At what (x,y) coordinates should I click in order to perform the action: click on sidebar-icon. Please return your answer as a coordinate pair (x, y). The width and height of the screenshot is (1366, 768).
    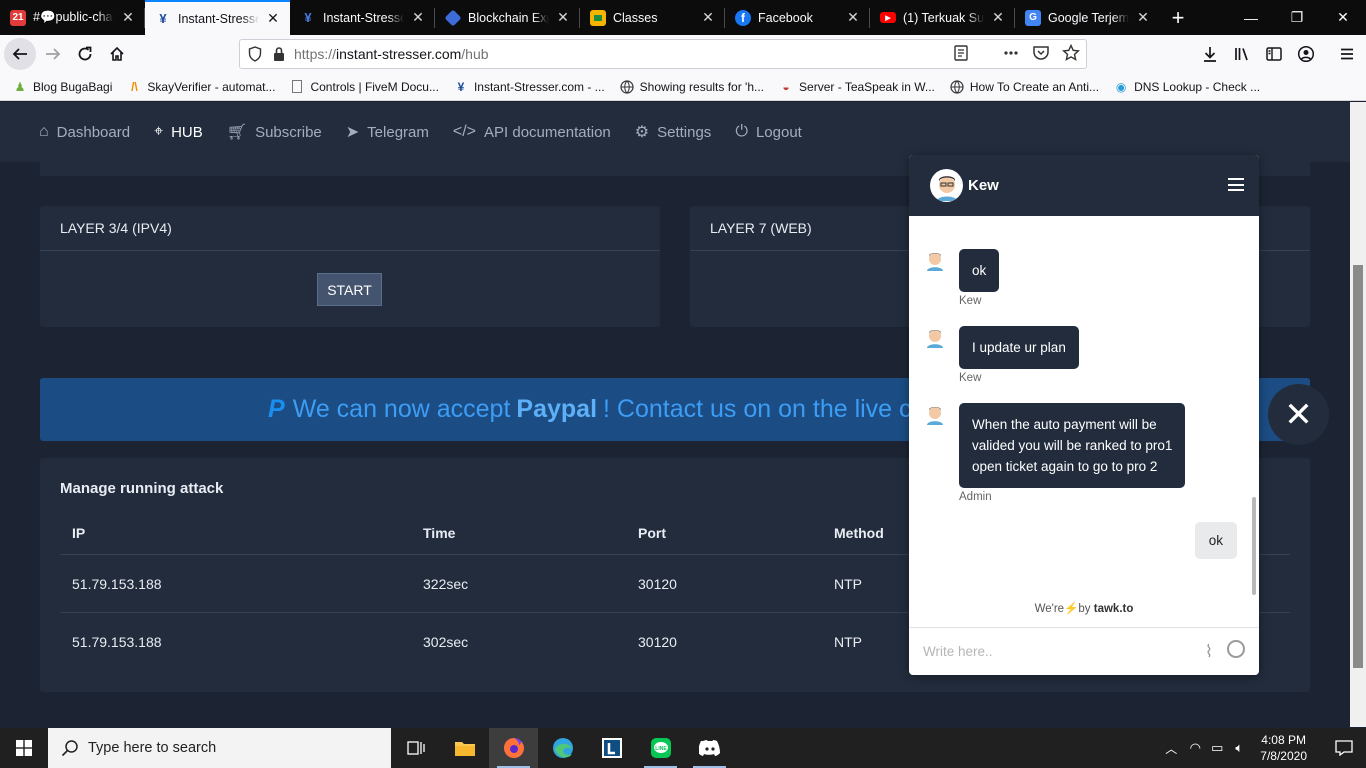
    Looking at the image, I should click on (1274, 54).